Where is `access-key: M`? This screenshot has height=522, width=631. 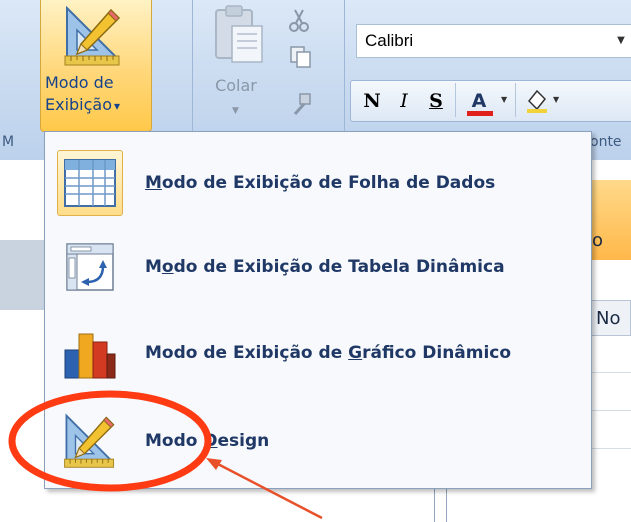
access-key: M is located at coordinates (153, 183).